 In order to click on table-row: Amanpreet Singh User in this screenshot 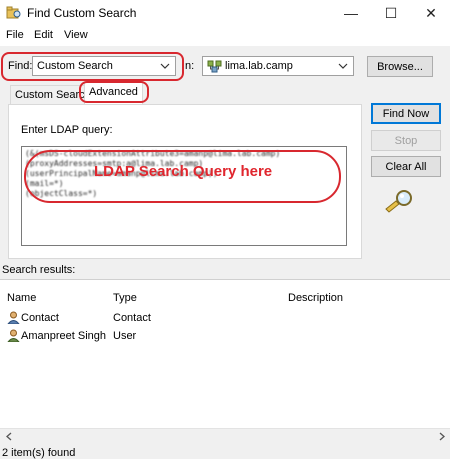, I will do `click(225, 336)`.